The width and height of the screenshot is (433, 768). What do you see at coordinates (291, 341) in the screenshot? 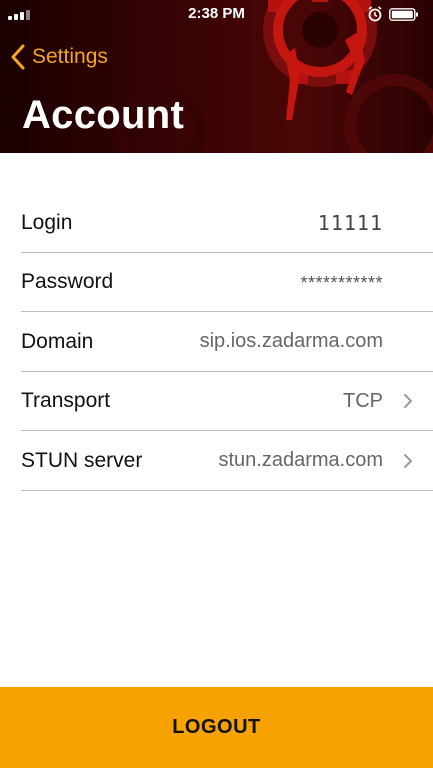
I see `domain-value: sip.ios.zadarma.com` at bounding box center [291, 341].